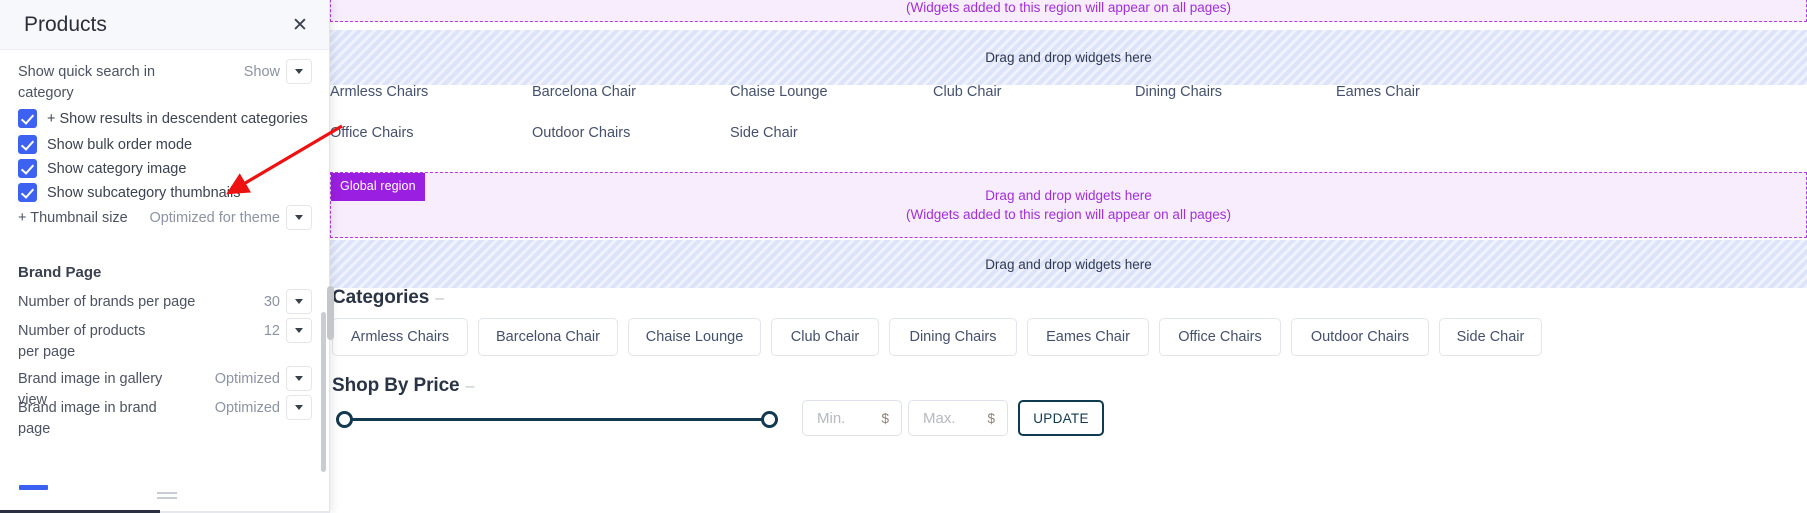 The image size is (1807, 513). What do you see at coordinates (694, 337) in the screenshot?
I see `category-button: Chaise Lounge` at bounding box center [694, 337].